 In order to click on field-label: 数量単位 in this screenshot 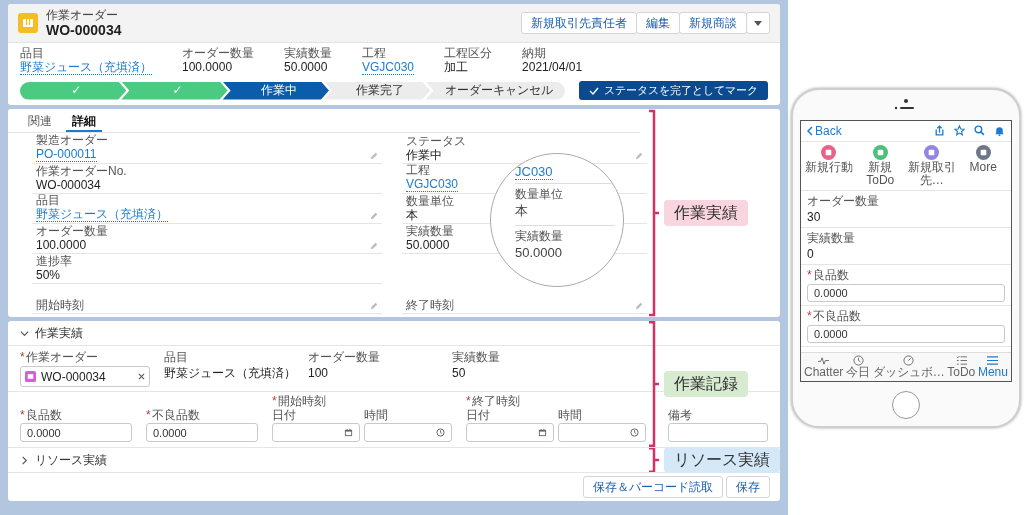, I will do `click(430, 201)`.